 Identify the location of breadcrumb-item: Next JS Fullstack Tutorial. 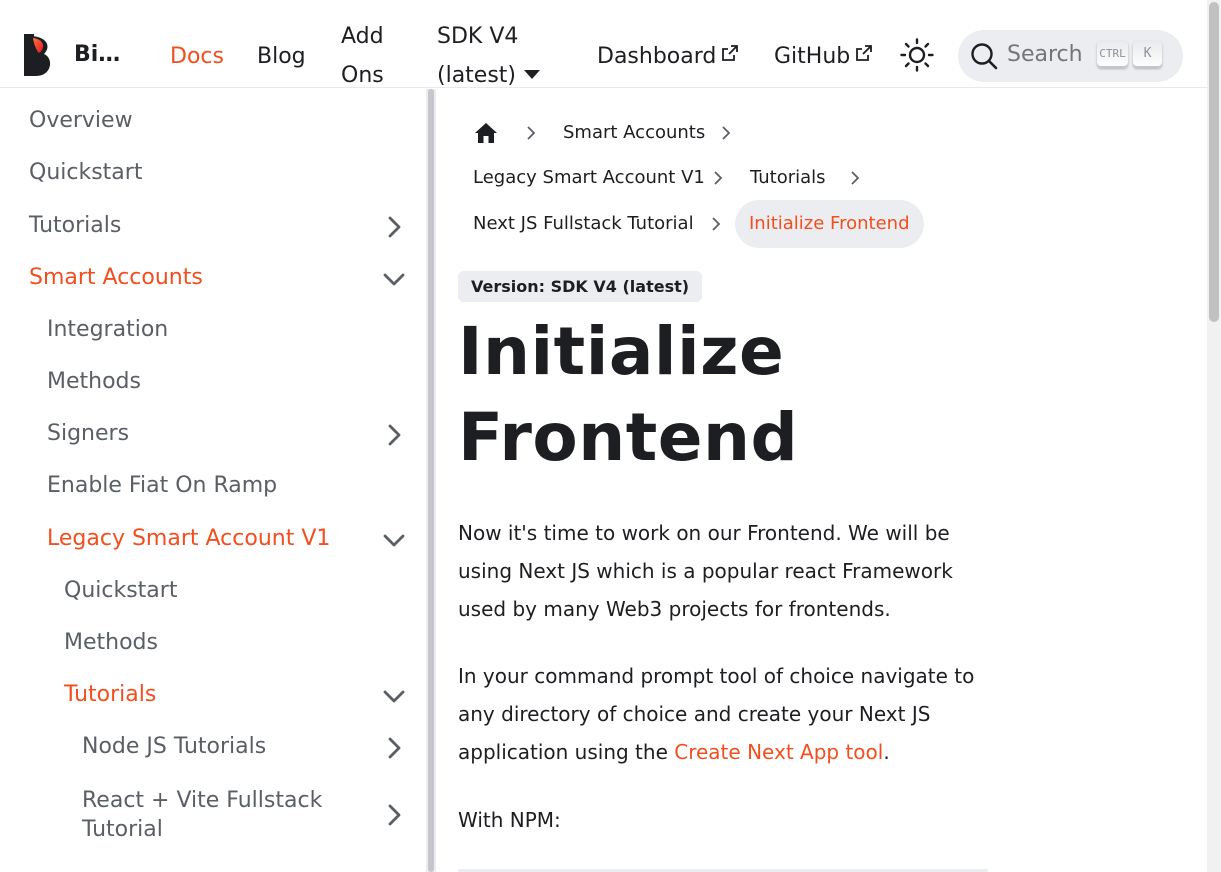
(583, 223).